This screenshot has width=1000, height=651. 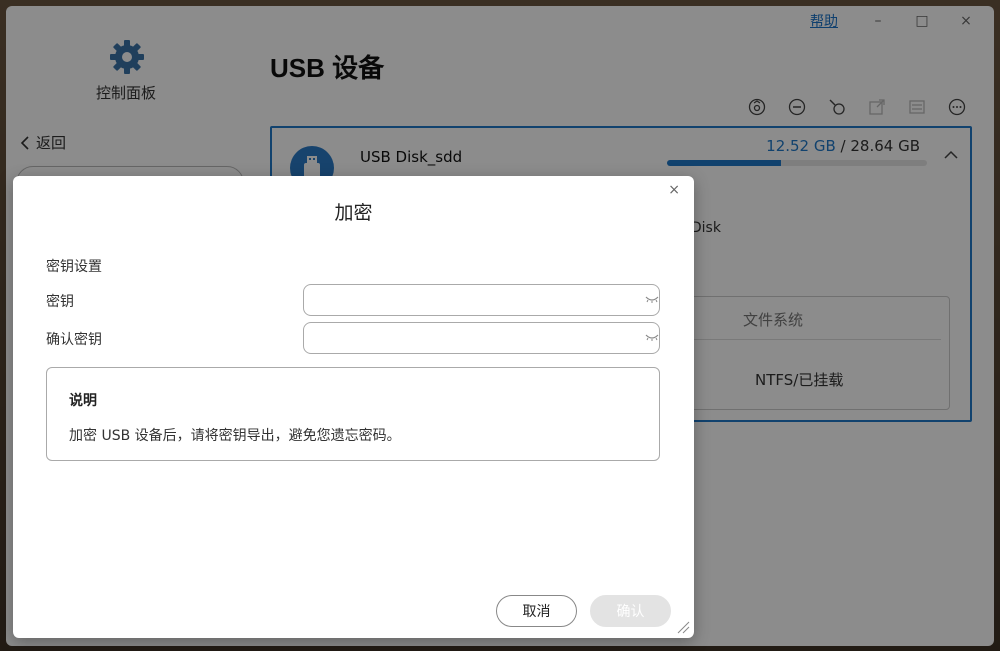 I want to click on note-box: 说明 加密 USB 设备后，请将密钥导出，避免您遗忘密码。, so click(x=353, y=414).